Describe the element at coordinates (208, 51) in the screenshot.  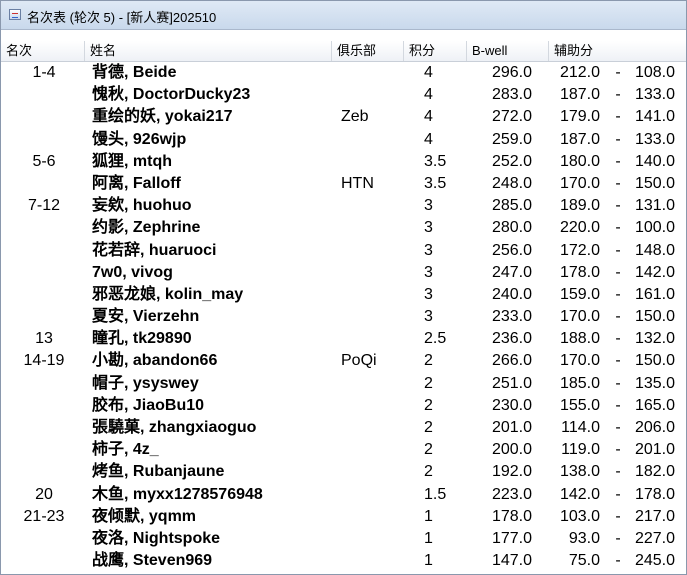
I see `column-header-name: 姓名` at that location.